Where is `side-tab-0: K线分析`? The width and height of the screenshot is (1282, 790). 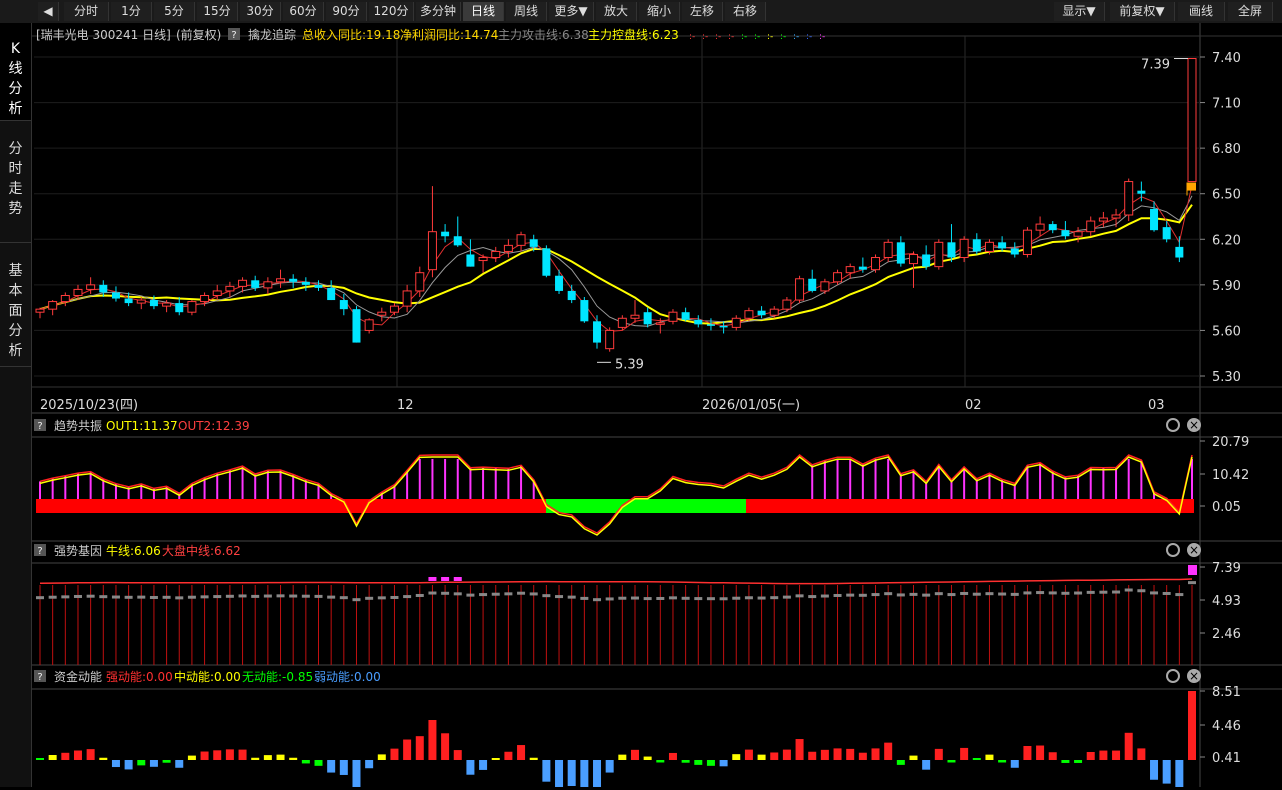
side-tab-0: K线分析 is located at coordinates (15, 72).